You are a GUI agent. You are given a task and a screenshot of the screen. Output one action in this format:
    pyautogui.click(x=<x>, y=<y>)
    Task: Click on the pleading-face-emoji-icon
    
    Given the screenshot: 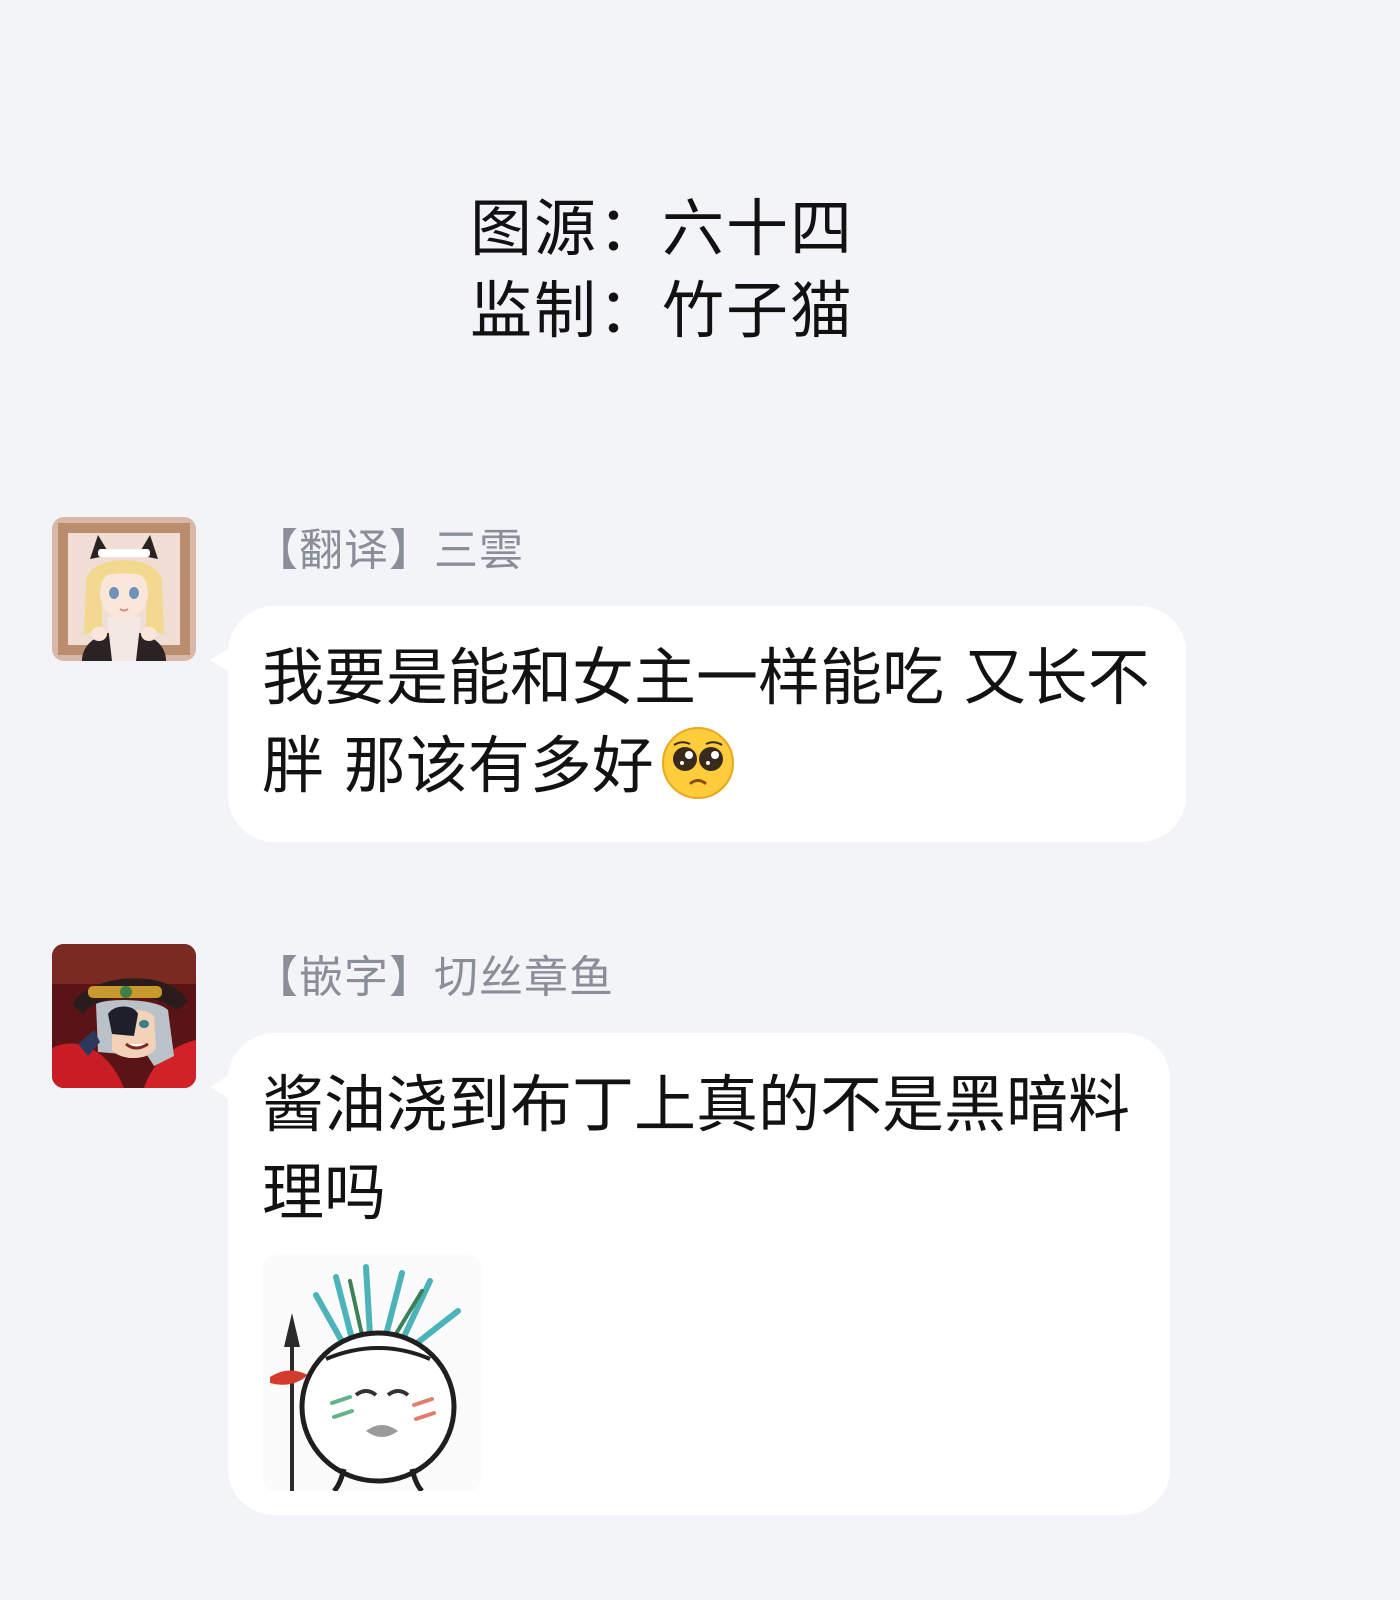 What is the action you would take?
    pyautogui.click(x=697, y=763)
    